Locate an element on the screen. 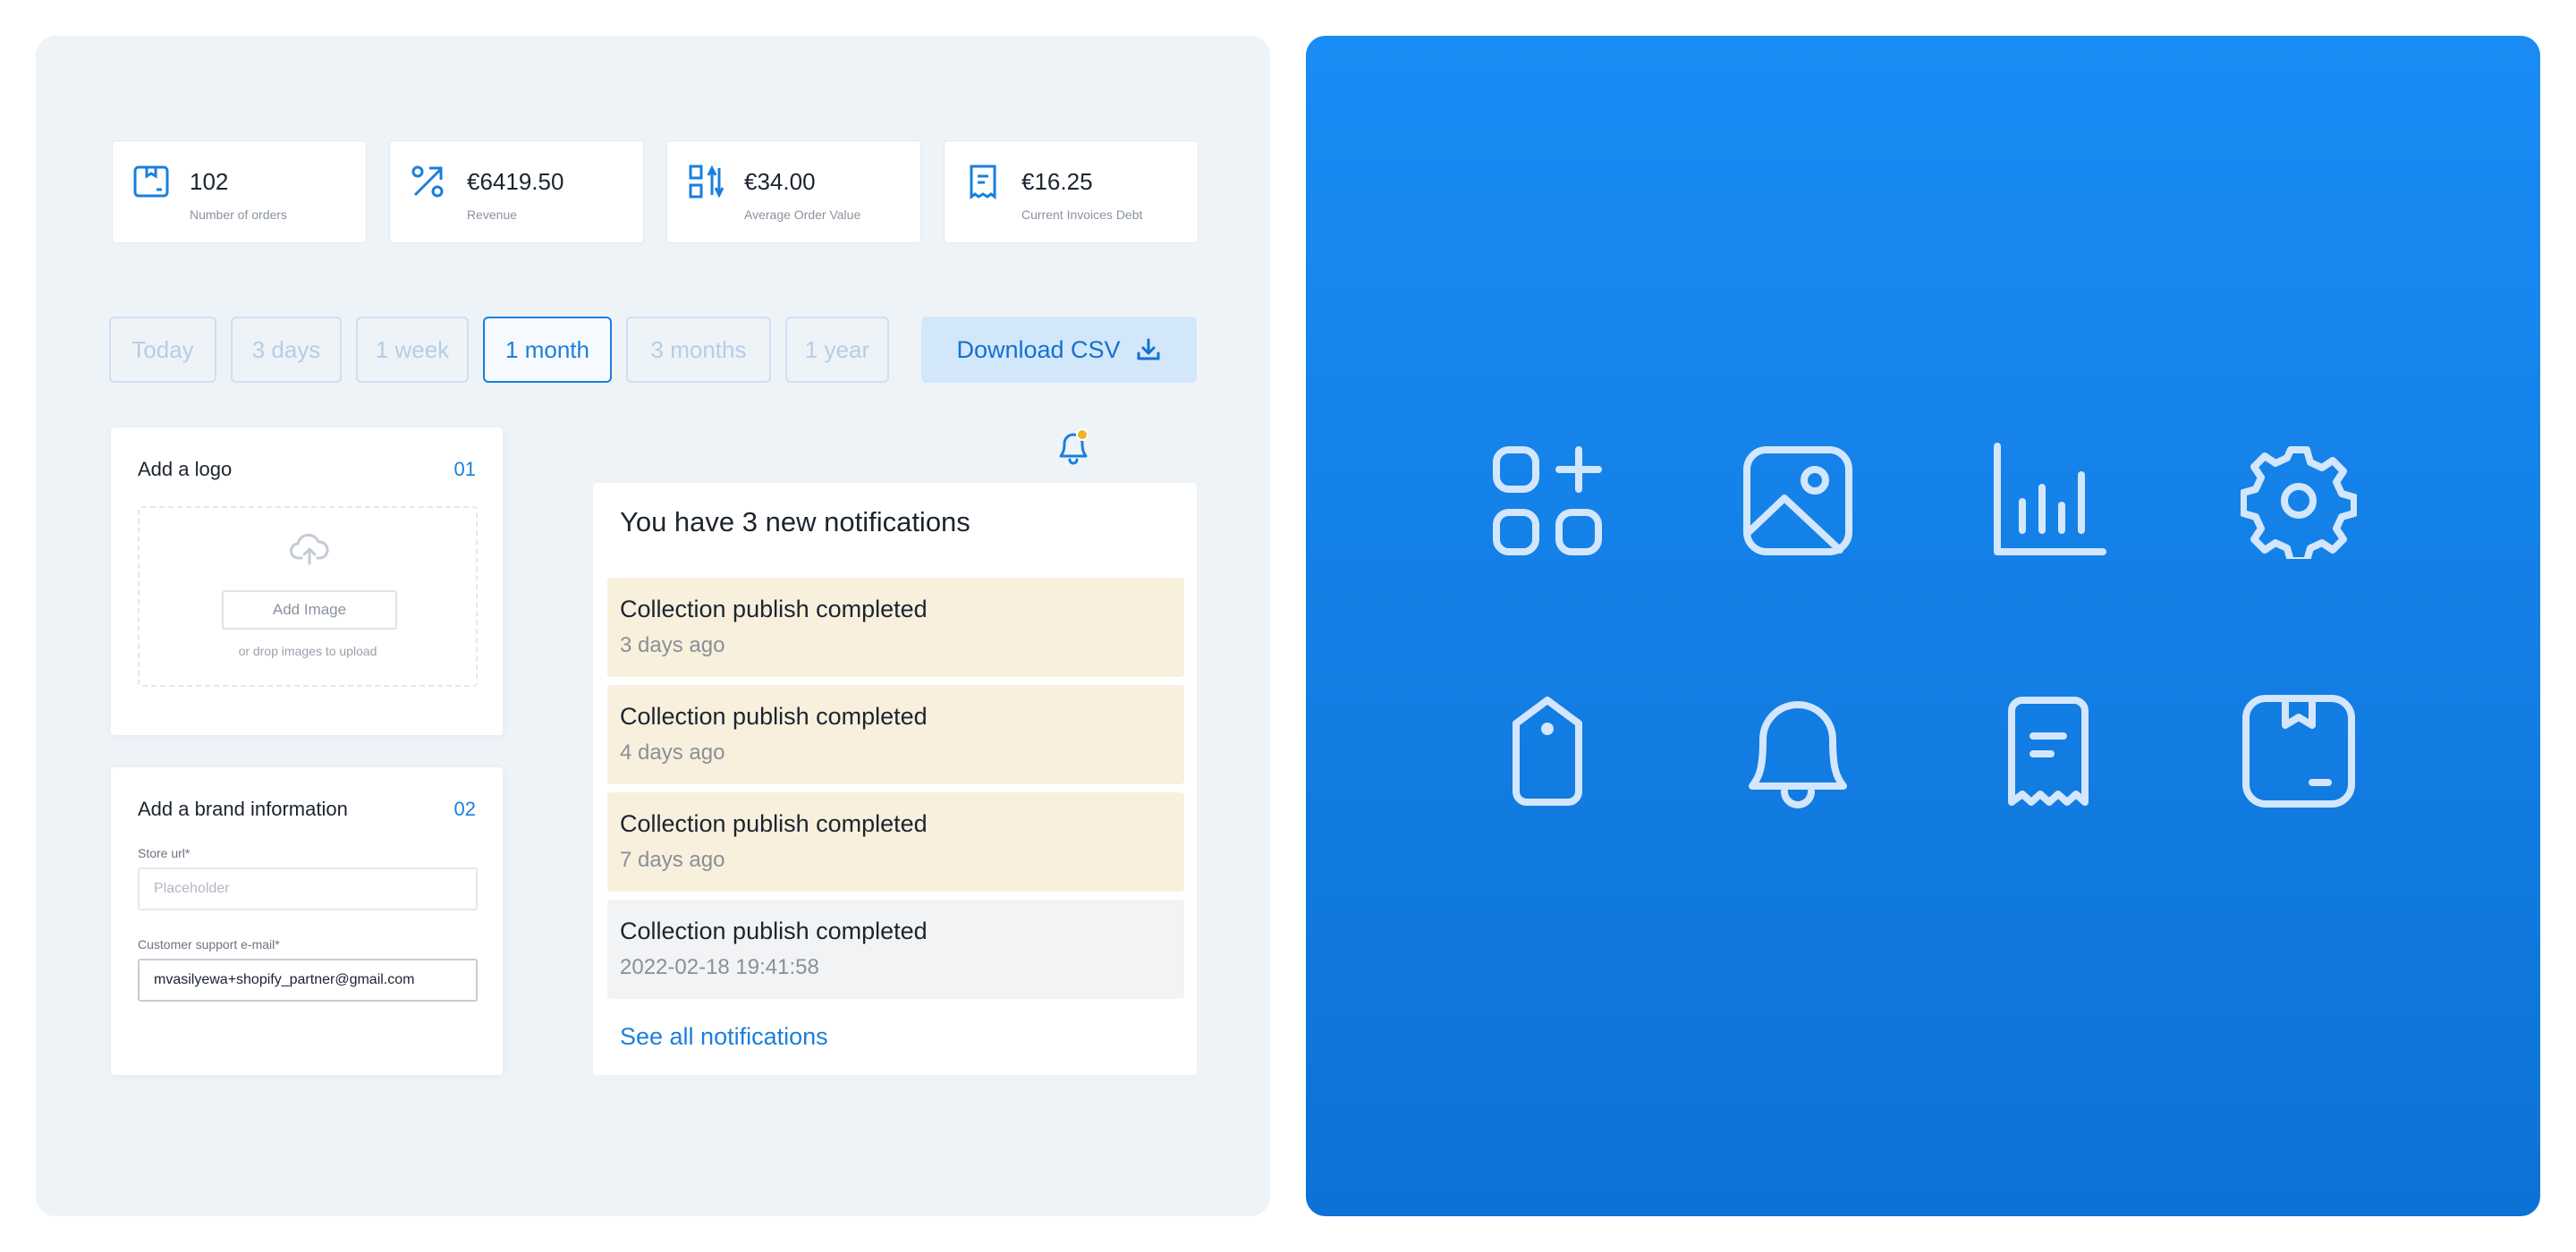  stat-value: €6419.50 is located at coordinates (515, 181).